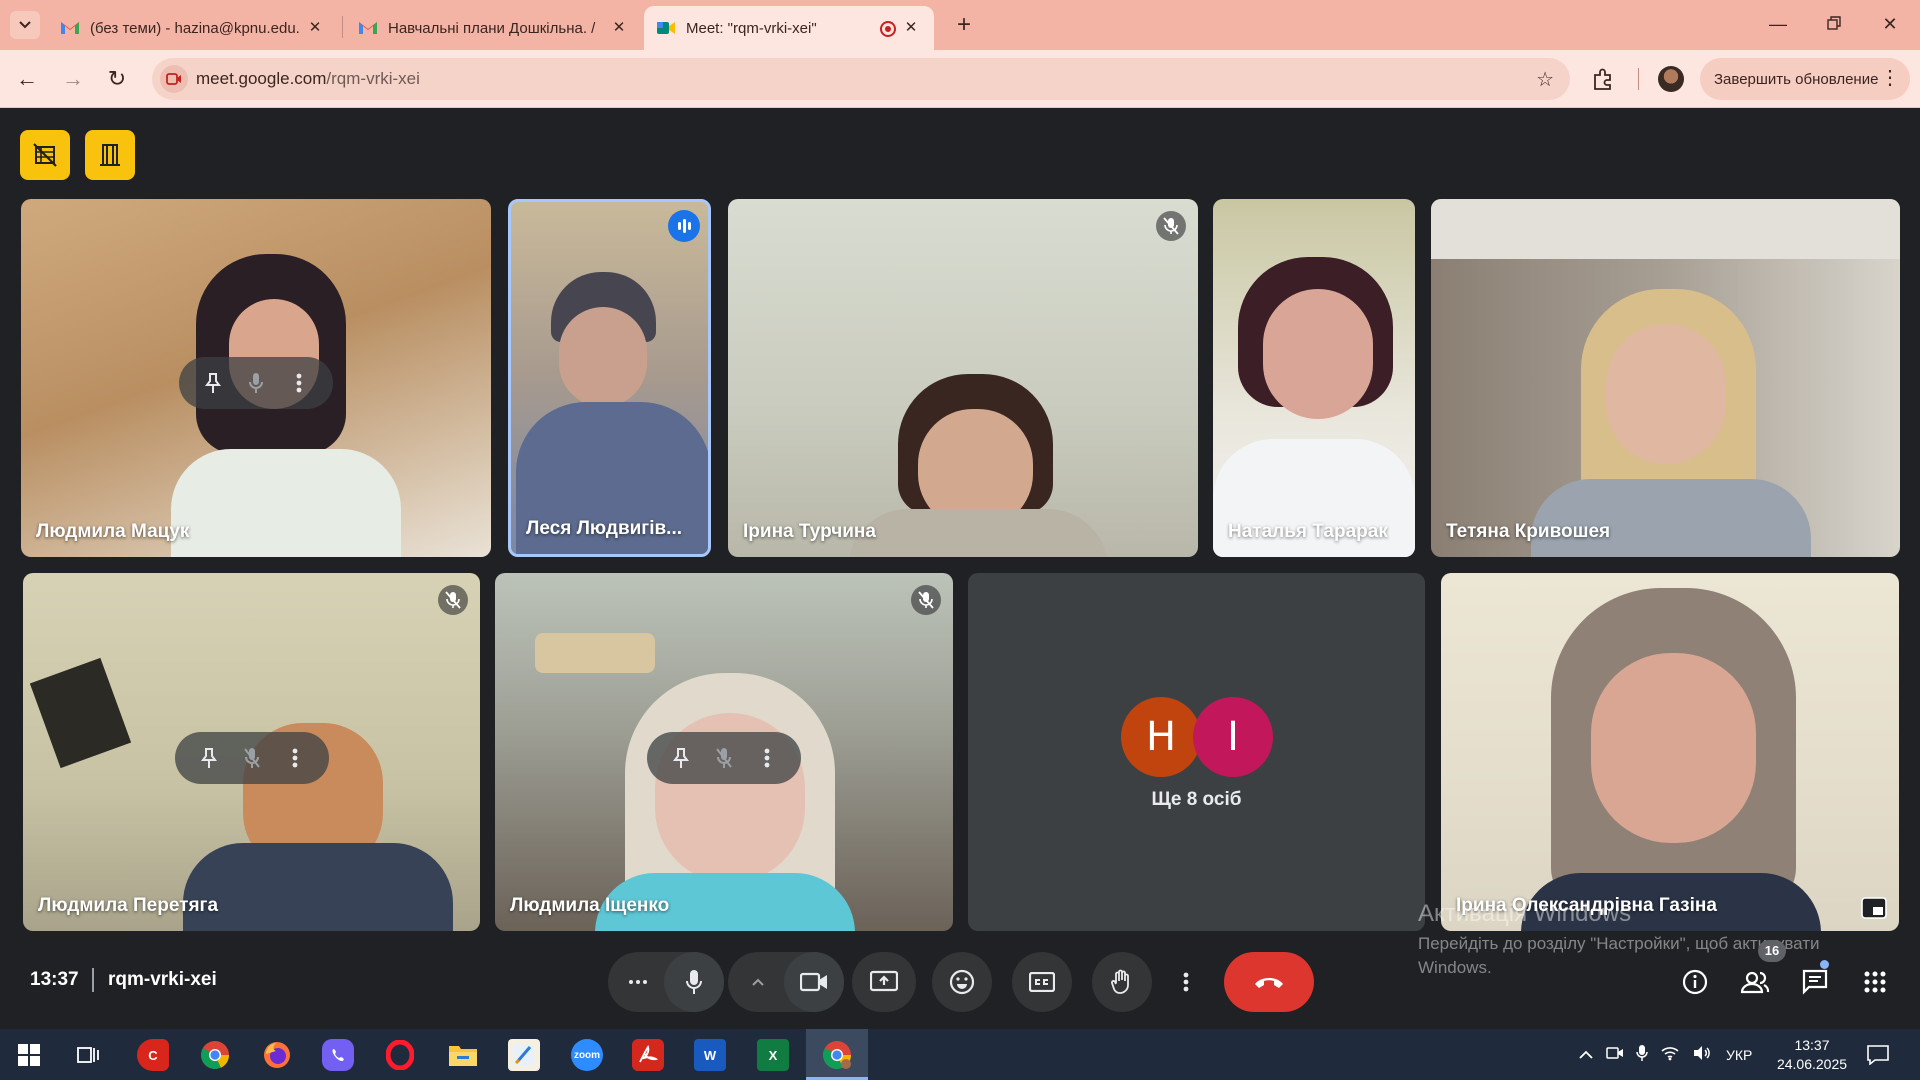 The width and height of the screenshot is (1920, 1080). Describe the element at coordinates (1778, 24) in the screenshot. I see `minimize-button: —` at that location.